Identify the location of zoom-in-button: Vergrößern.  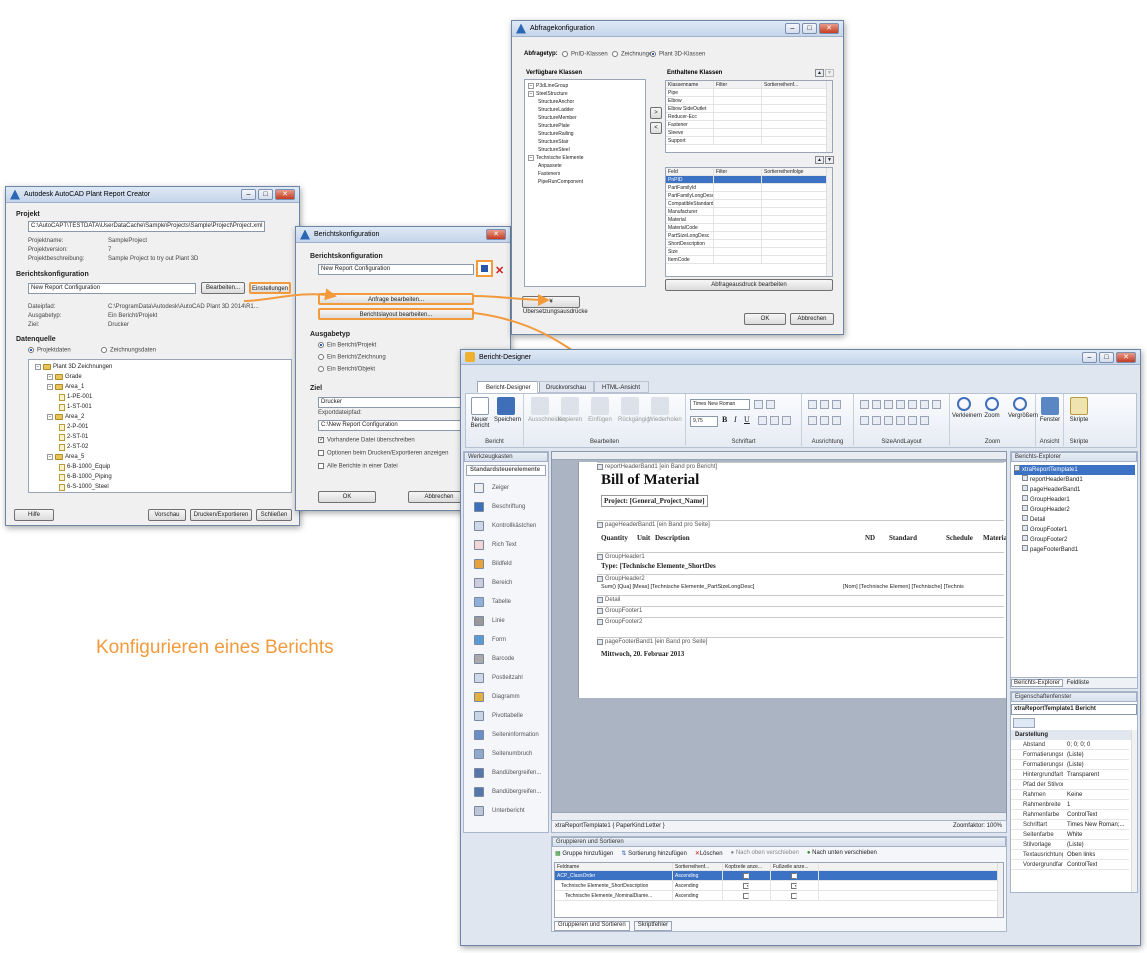
(1023, 408).